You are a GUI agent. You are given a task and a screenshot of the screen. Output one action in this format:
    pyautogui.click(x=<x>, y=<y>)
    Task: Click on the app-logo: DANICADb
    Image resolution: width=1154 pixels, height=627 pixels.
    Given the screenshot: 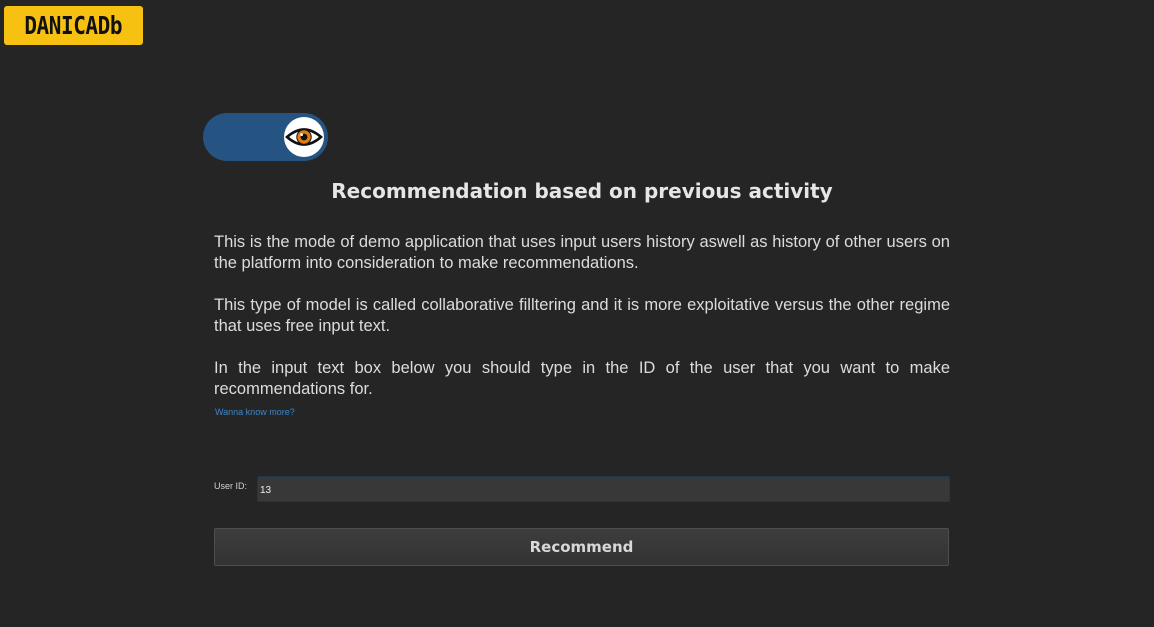 What is the action you would take?
    pyautogui.click(x=73, y=25)
    